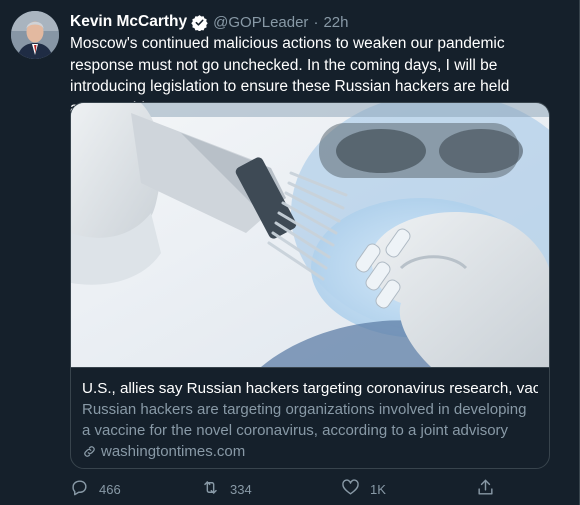 The image size is (580, 505). I want to click on timestamp: 22h, so click(335, 22).